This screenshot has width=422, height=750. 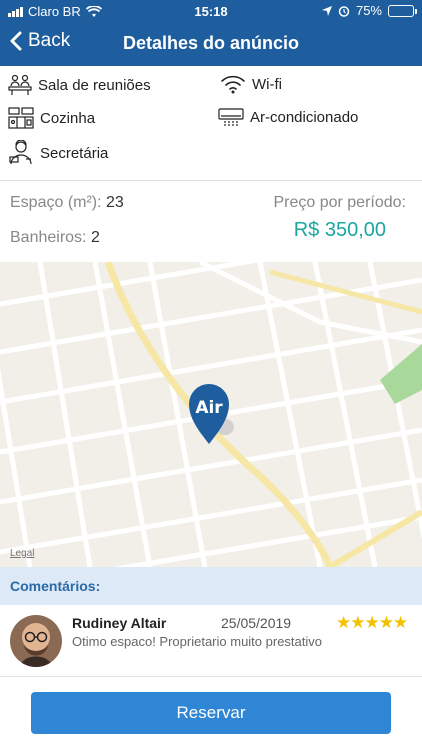 What do you see at coordinates (209, 408) in the screenshot?
I see `map-pin-label: Air` at bounding box center [209, 408].